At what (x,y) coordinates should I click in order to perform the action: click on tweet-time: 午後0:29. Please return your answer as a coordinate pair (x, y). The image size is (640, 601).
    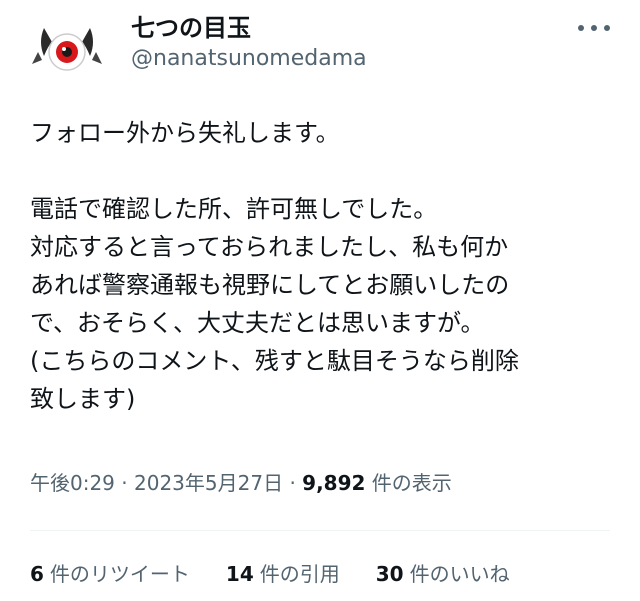
    Looking at the image, I should click on (72, 483).